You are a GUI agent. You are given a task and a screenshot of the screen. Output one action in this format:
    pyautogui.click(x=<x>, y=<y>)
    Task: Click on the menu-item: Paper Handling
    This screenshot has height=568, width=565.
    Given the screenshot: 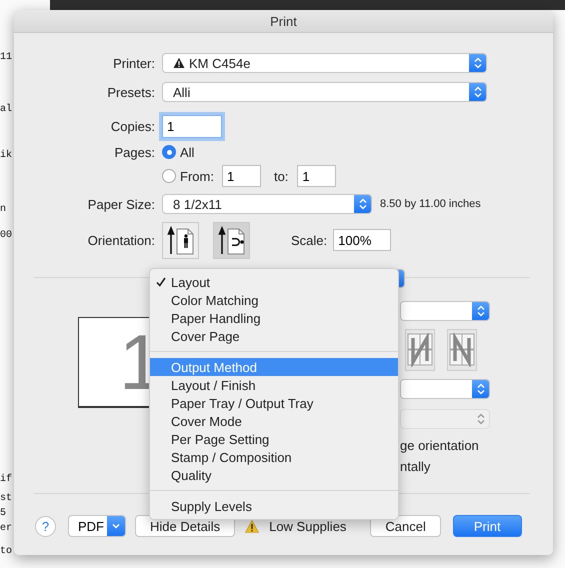 What is the action you would take?
    pyautogui.click(x=274, y=318)
    